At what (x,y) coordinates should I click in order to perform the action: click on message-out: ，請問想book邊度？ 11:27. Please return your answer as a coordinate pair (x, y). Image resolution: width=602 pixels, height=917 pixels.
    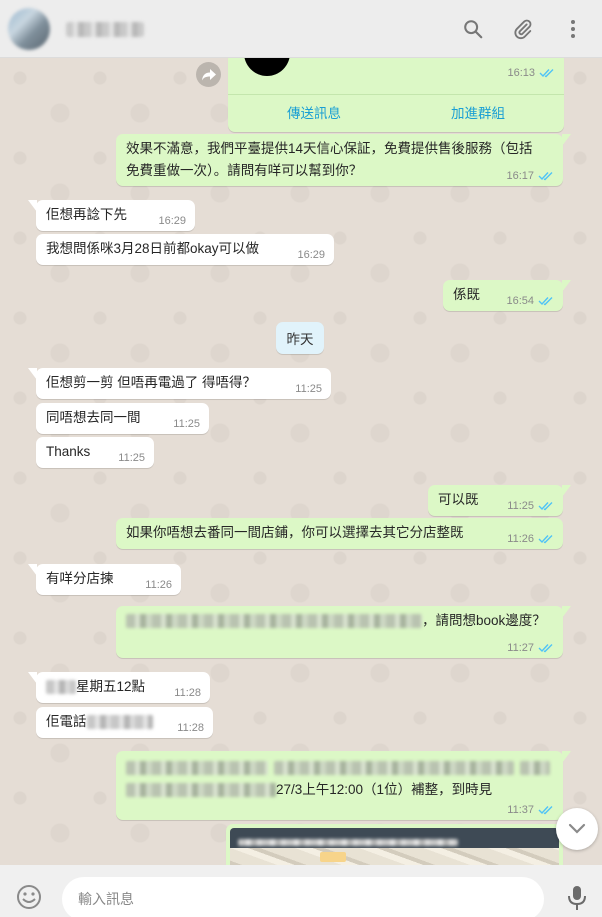
    Looking at the image, I should click on (343, 632).